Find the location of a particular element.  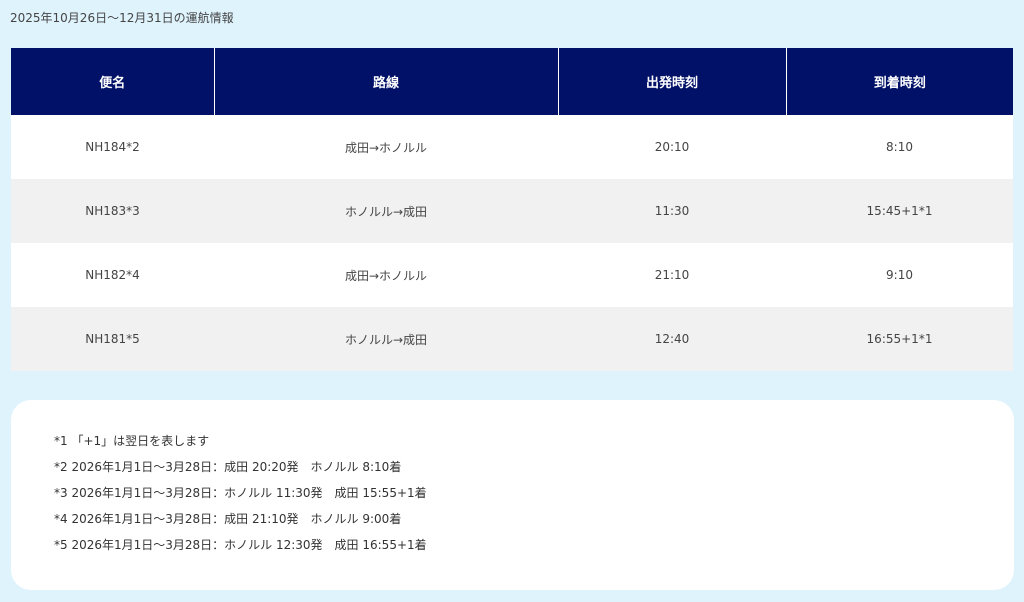

footnote: *4 2026年1月1日〜3月28日：成田 21:10発 ホノルル 9:00着 is located at coordinates (228, 519).